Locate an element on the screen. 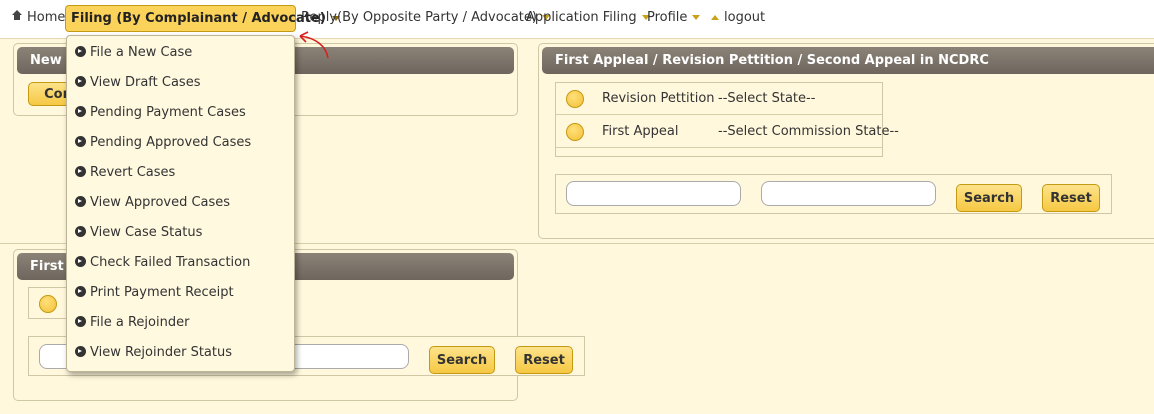  menu-item-rejoinder-status: View Rejoinder Status is located at coordinates (153, 355).